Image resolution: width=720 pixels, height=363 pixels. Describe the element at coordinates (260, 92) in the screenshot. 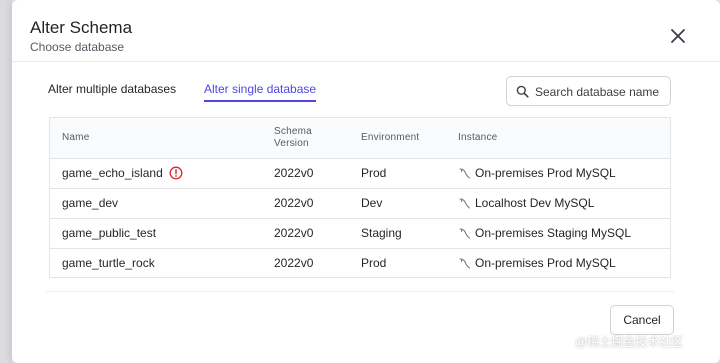

I see `tab-alter-single-database: Alter single database` at that location.